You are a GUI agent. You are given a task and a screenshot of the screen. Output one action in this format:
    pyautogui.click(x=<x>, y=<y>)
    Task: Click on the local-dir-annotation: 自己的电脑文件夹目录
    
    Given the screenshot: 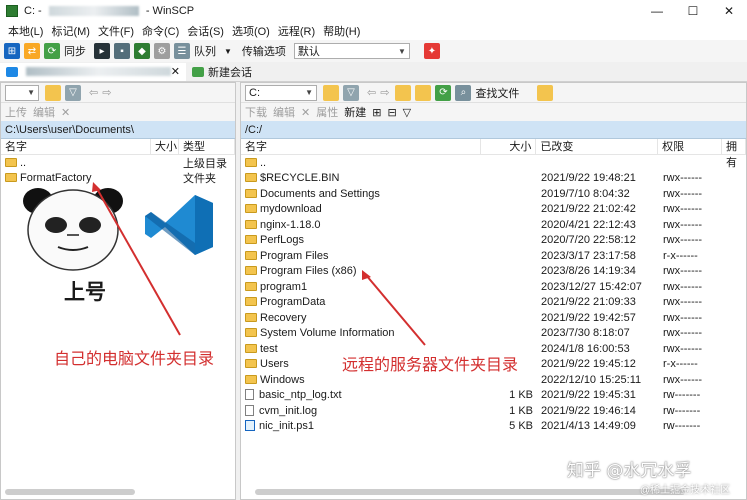 What is the action you would take?
    pyautogui.click(x=134, y=358)
    